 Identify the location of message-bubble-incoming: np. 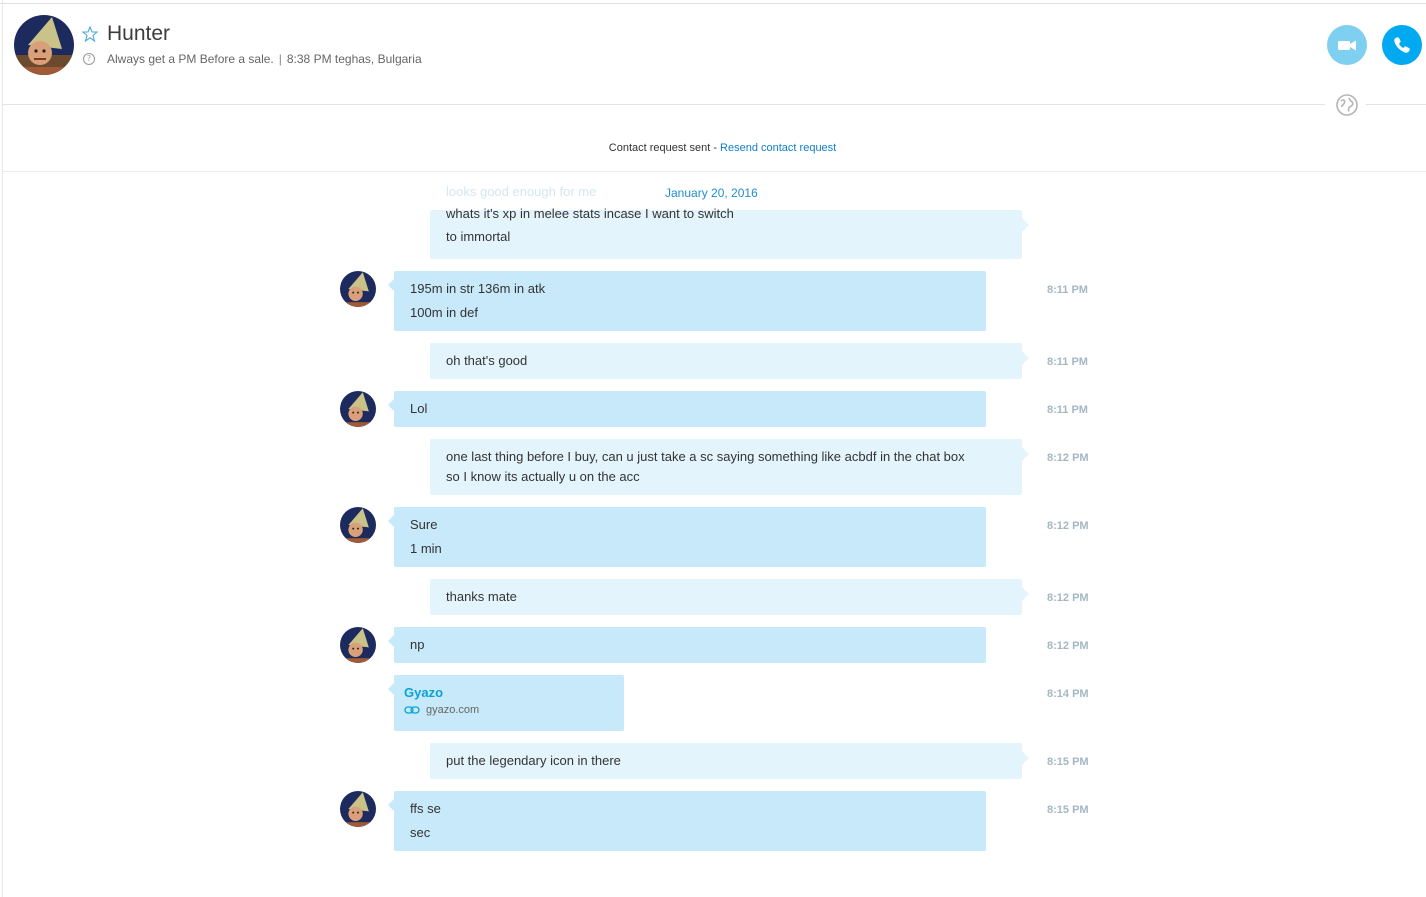
(687, 645).